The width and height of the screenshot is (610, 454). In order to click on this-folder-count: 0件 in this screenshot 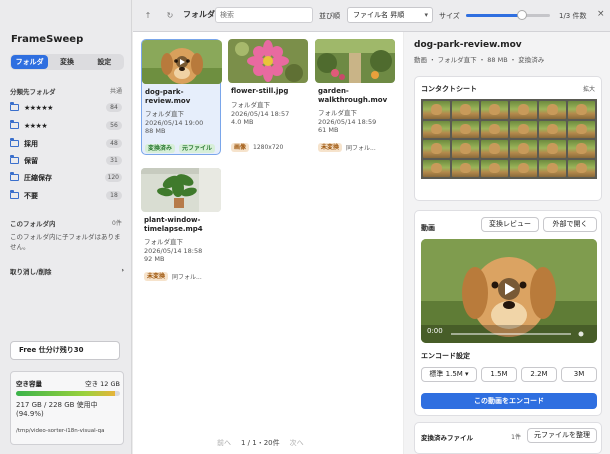, I will do `click(117, 223)`.